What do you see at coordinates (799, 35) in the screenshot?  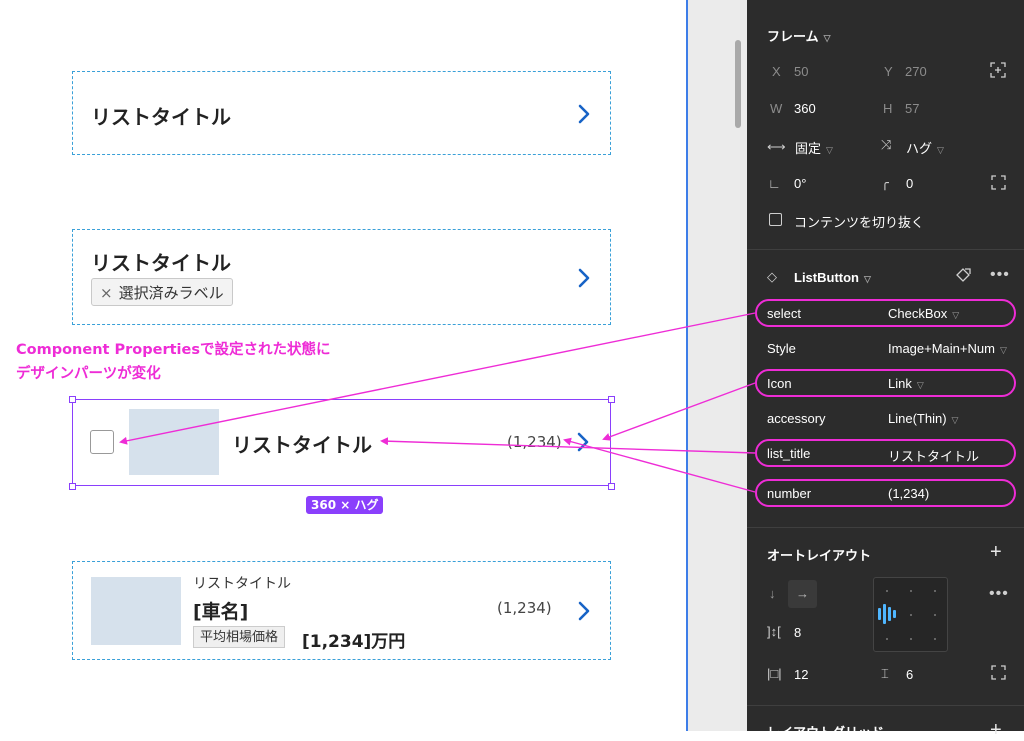 I see `frame-section-title: フレーム ▽` at bounding box center [799, 35].